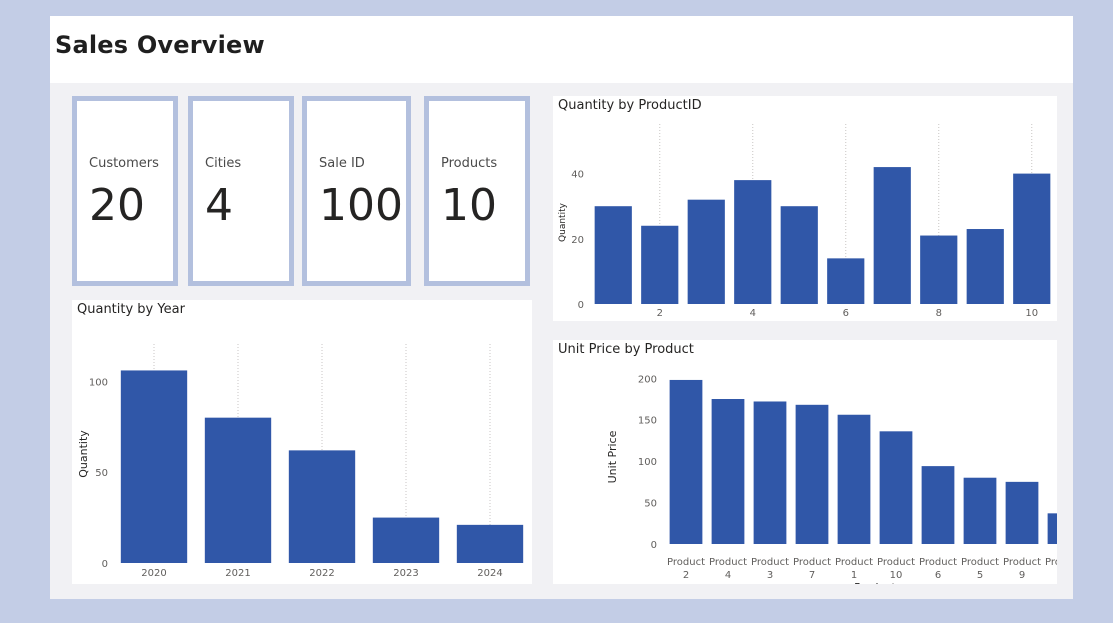 Image resolution: width=1113 pixels, height=623 pixels. What do you see at coordinates (322, 506) in the screenshot?
I see `bar-2022` at bounding box center [322, 506].